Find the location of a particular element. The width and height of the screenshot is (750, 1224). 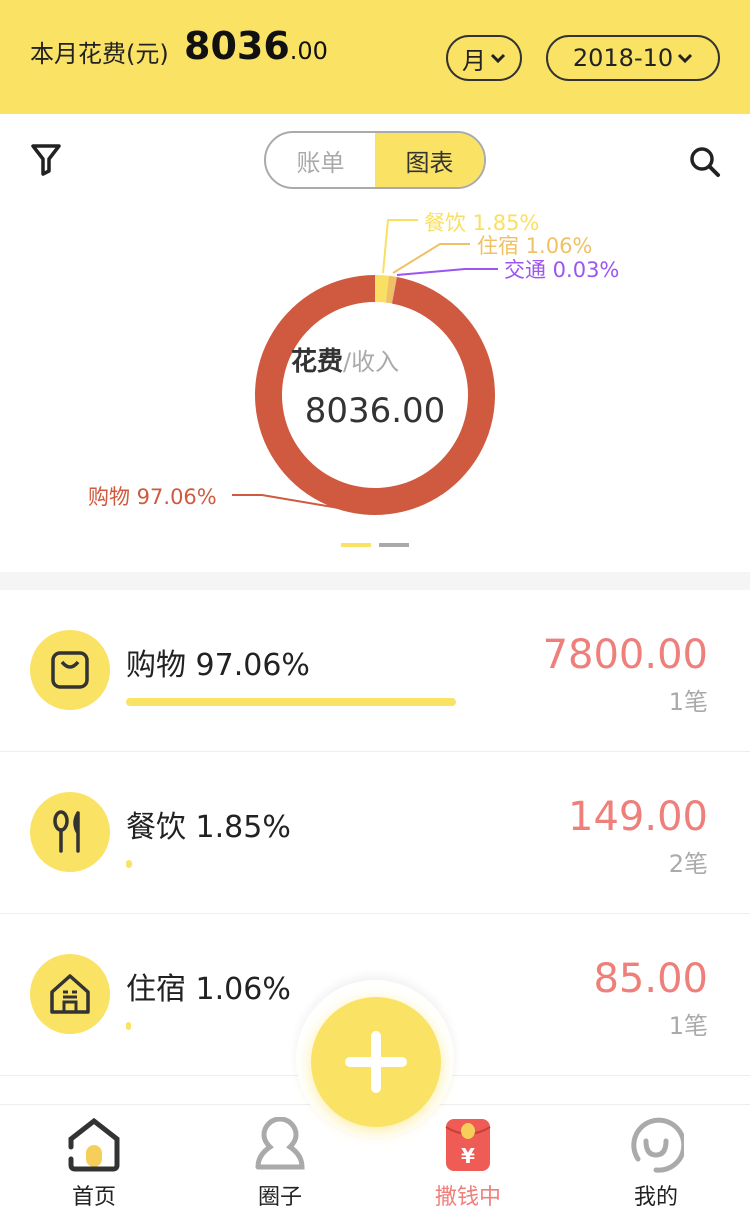

house-icon is located at coordinates (70, 994).